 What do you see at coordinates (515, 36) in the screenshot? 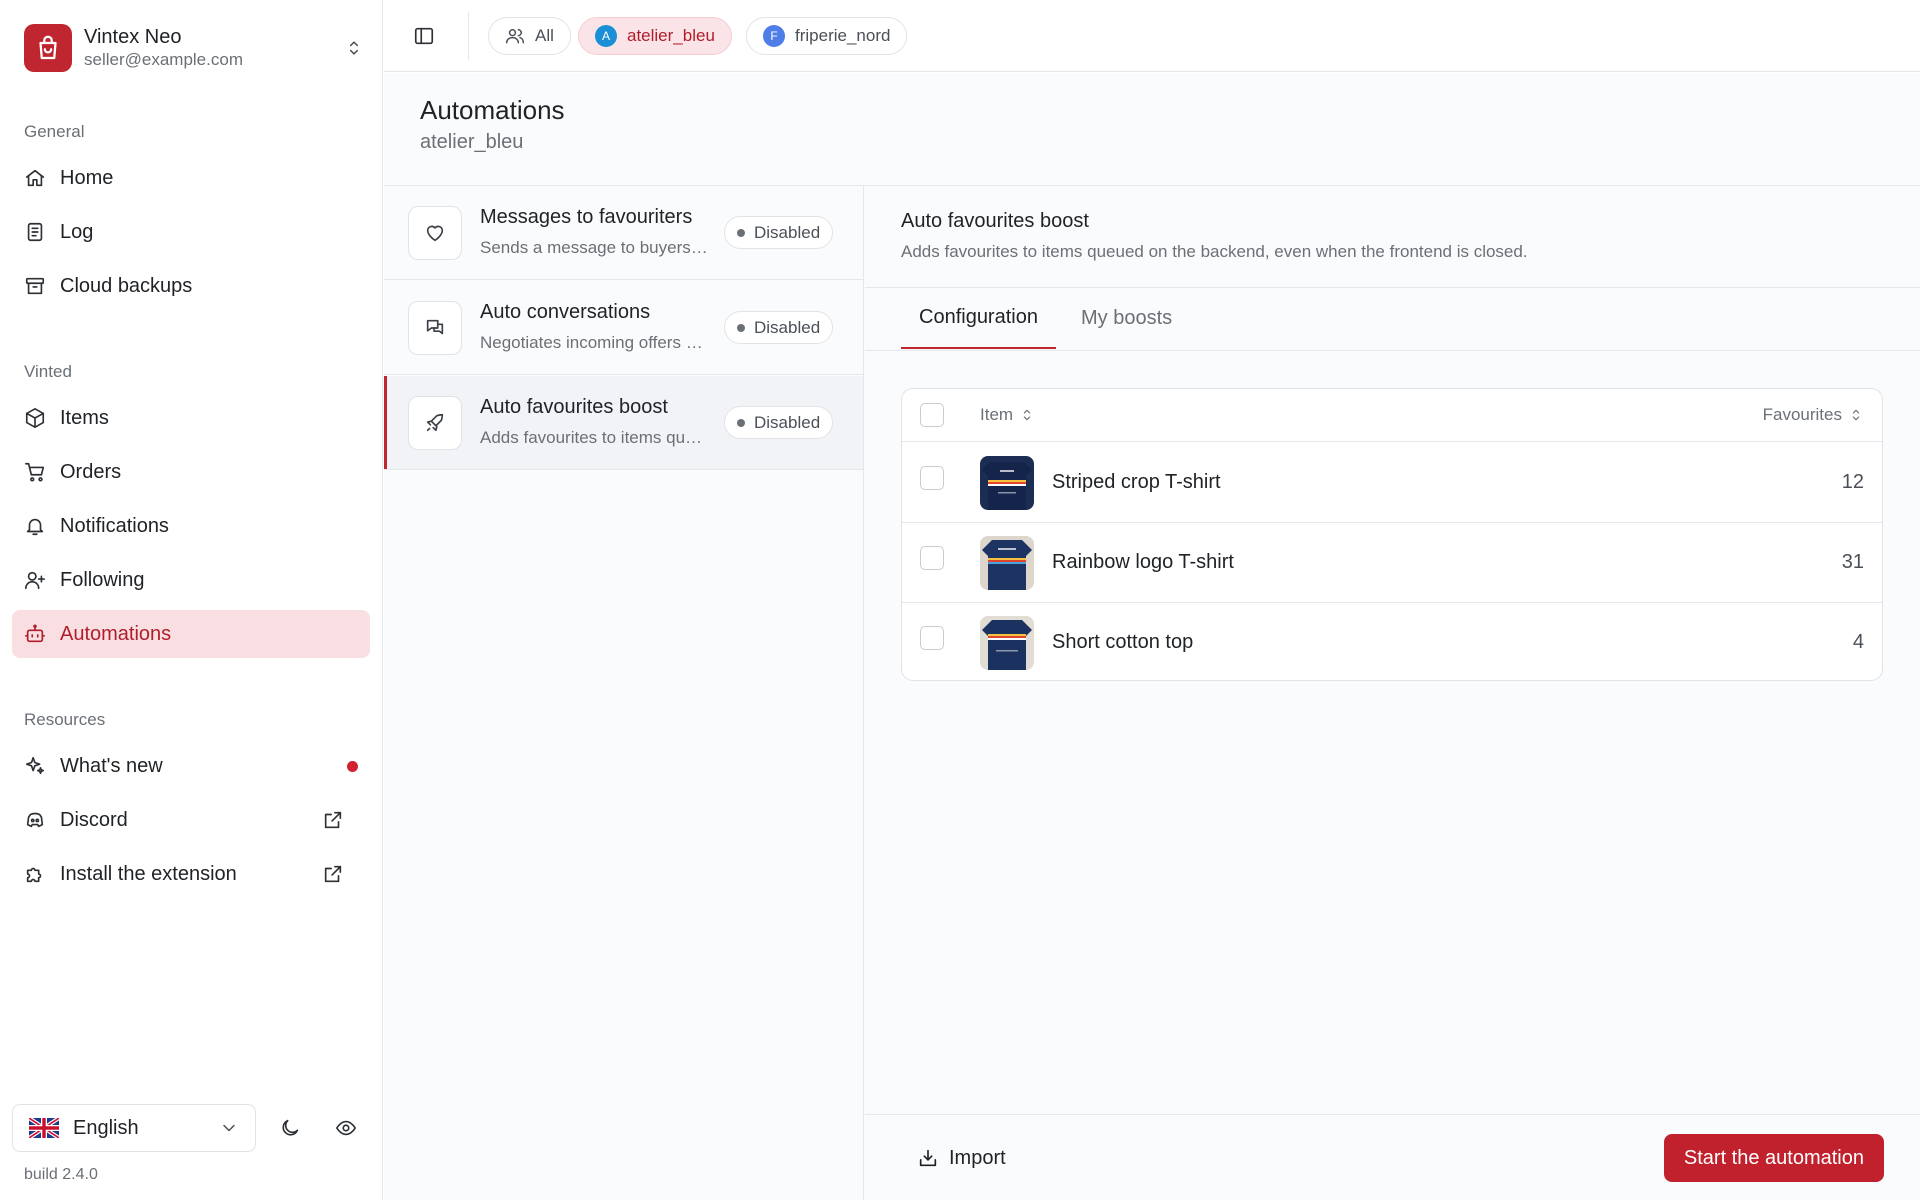
I see `users-icon` at bounding box center [515, 36].